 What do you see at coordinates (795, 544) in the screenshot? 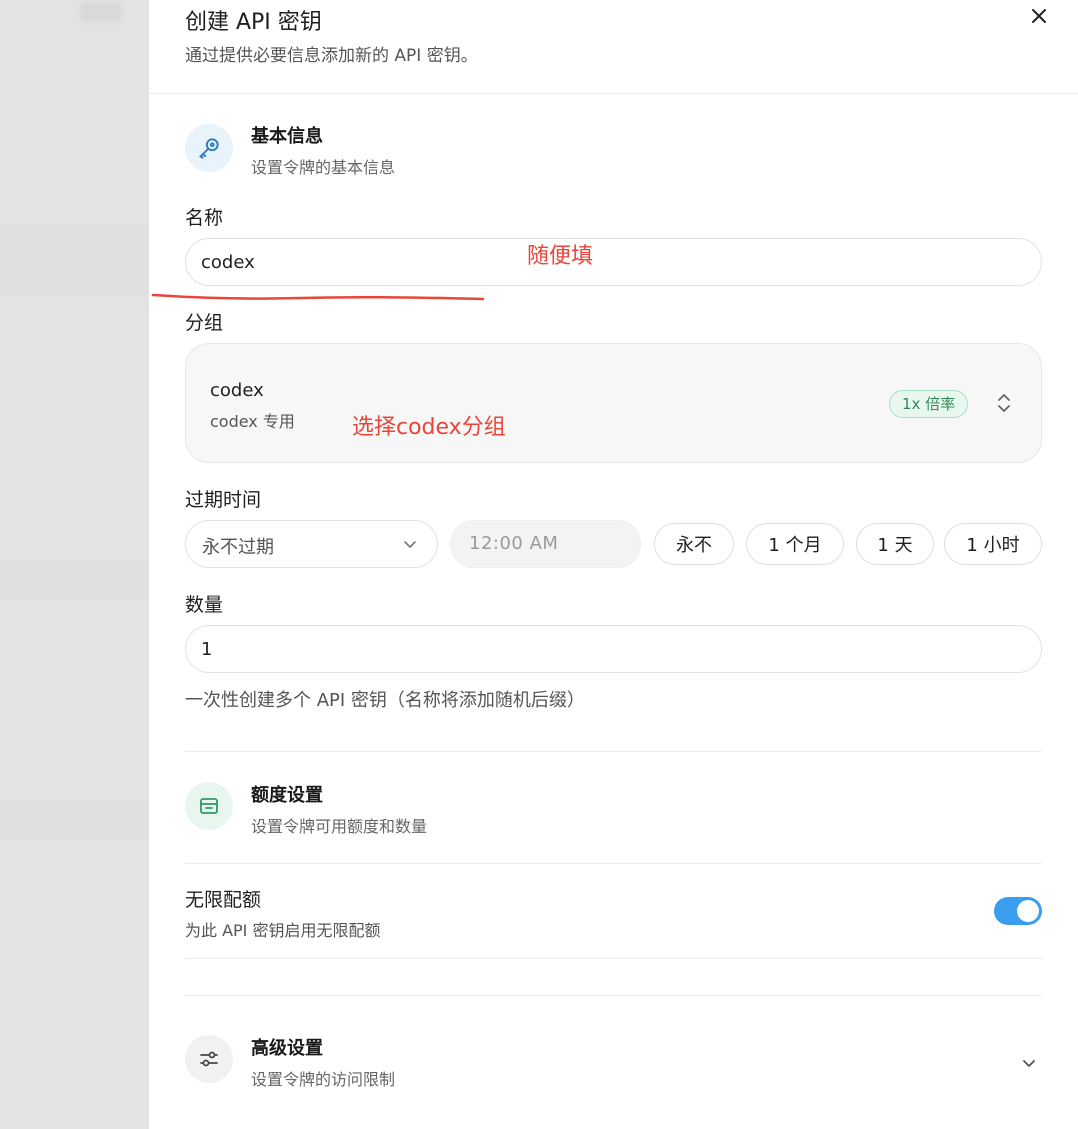
I see `quick-option-1-month: 1 个月` at bounding box center [795, 544].